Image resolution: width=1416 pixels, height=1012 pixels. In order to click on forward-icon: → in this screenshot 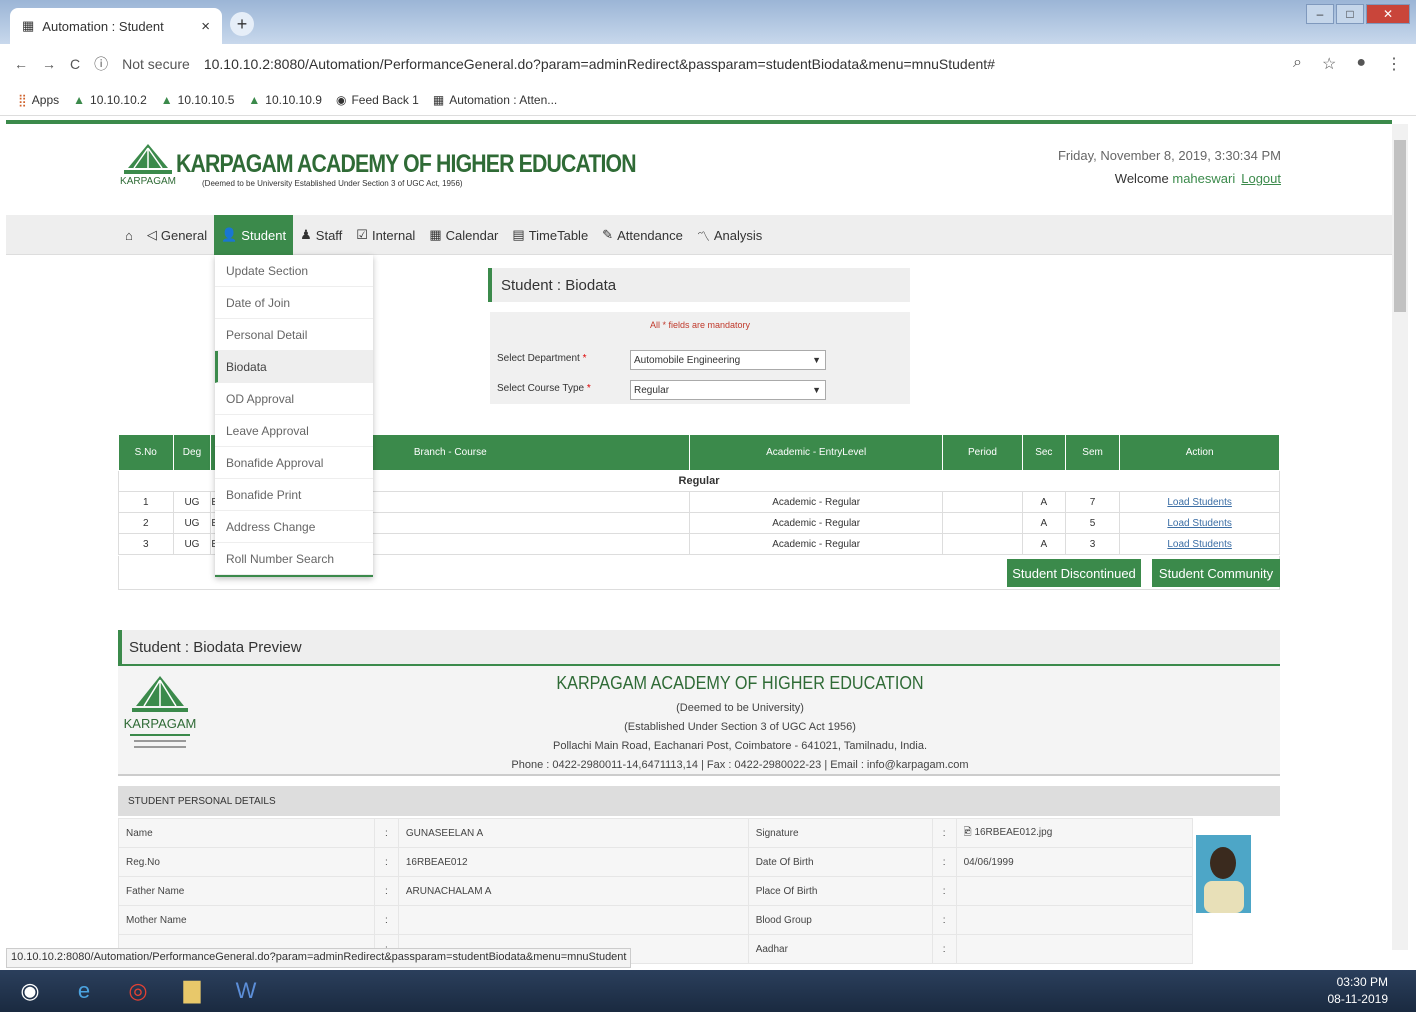, I will do `click(49, 64)`.